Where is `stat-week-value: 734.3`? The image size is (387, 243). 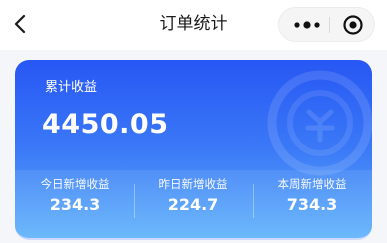
stat-week-value: 734.3 is located at coordinates (312, 204).